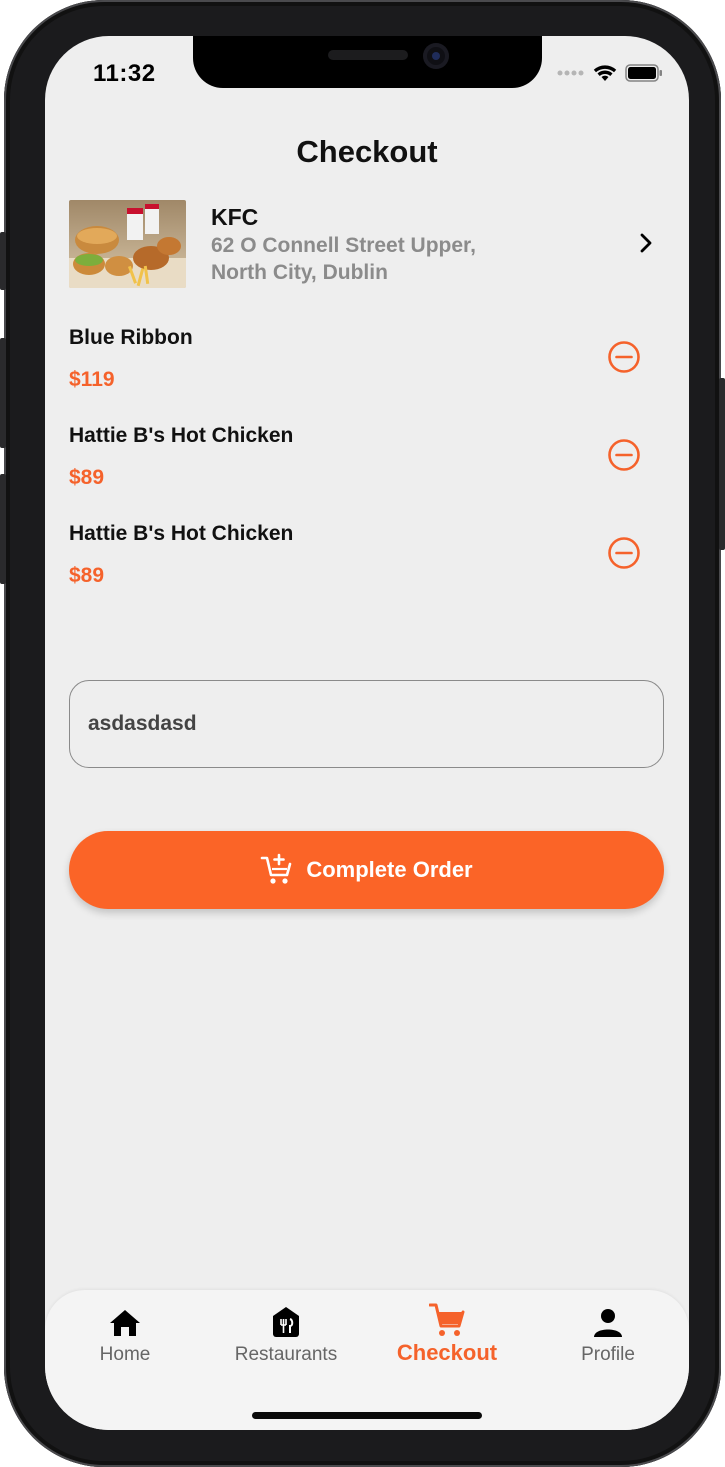  I want to click on item-name: Blue Ribbon, so click(131, 337).